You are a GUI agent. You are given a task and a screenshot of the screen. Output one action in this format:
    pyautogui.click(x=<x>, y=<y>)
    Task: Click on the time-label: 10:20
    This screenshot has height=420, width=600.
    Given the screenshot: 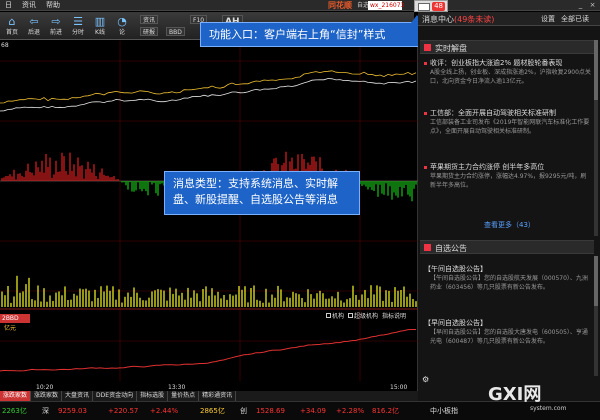 What is the action you would take?
    pyautogui.click(x=45, y=387)
    